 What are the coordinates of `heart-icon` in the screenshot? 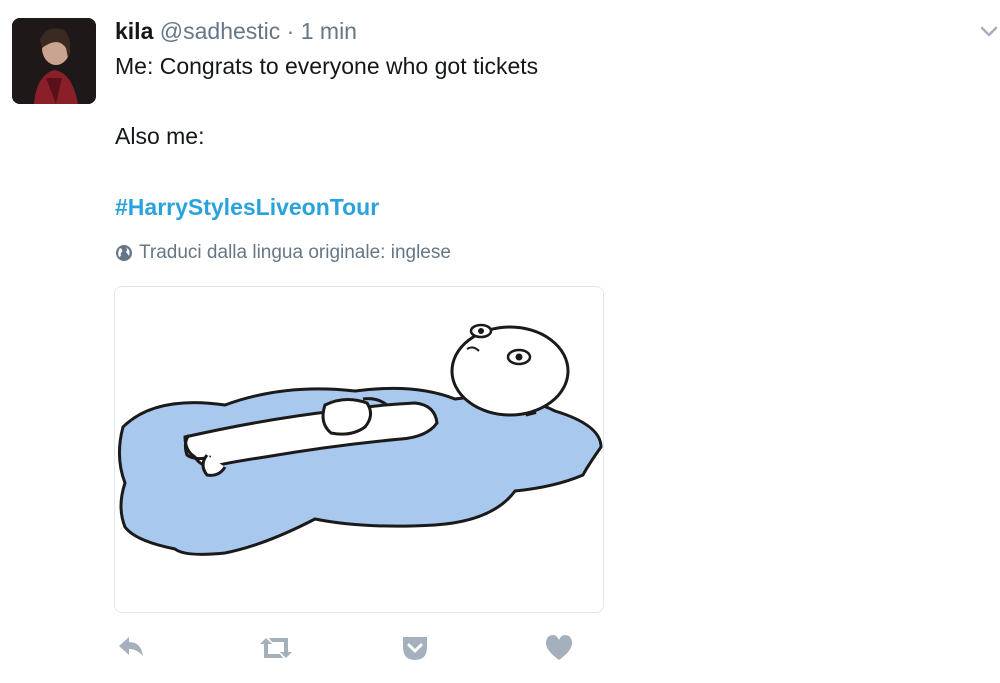 It's located at (559, 648).